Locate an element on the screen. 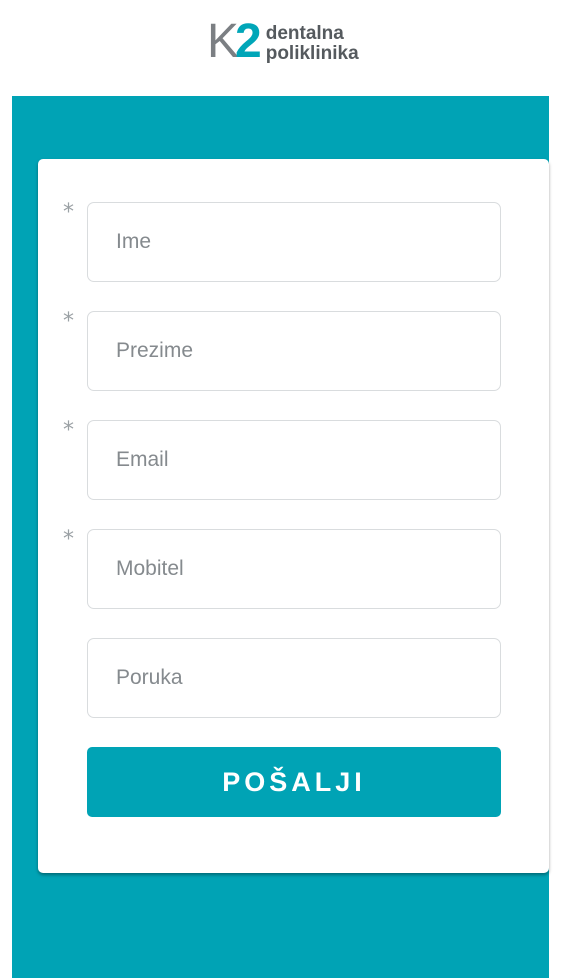 This screenshot has height=978, width=561. logo-letter-k: K is located at coordinates (223, 41).